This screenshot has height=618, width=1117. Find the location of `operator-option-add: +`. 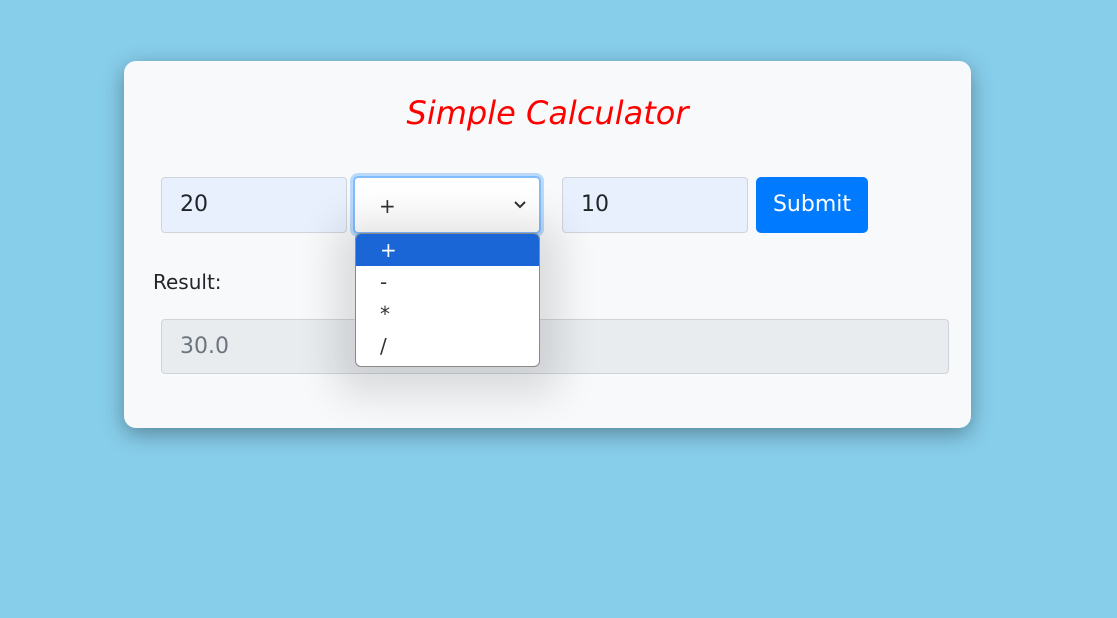

operator-option-add: + is located at coordinates (447, 250).